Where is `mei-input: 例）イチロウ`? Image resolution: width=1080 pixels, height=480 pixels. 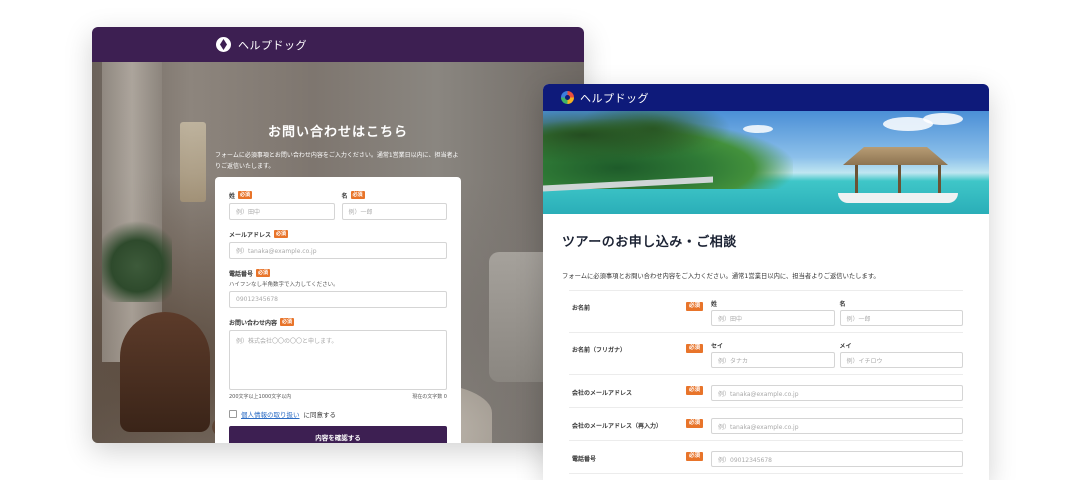 mei-input: 例）イチロウ is located at coordinates (901, 360).